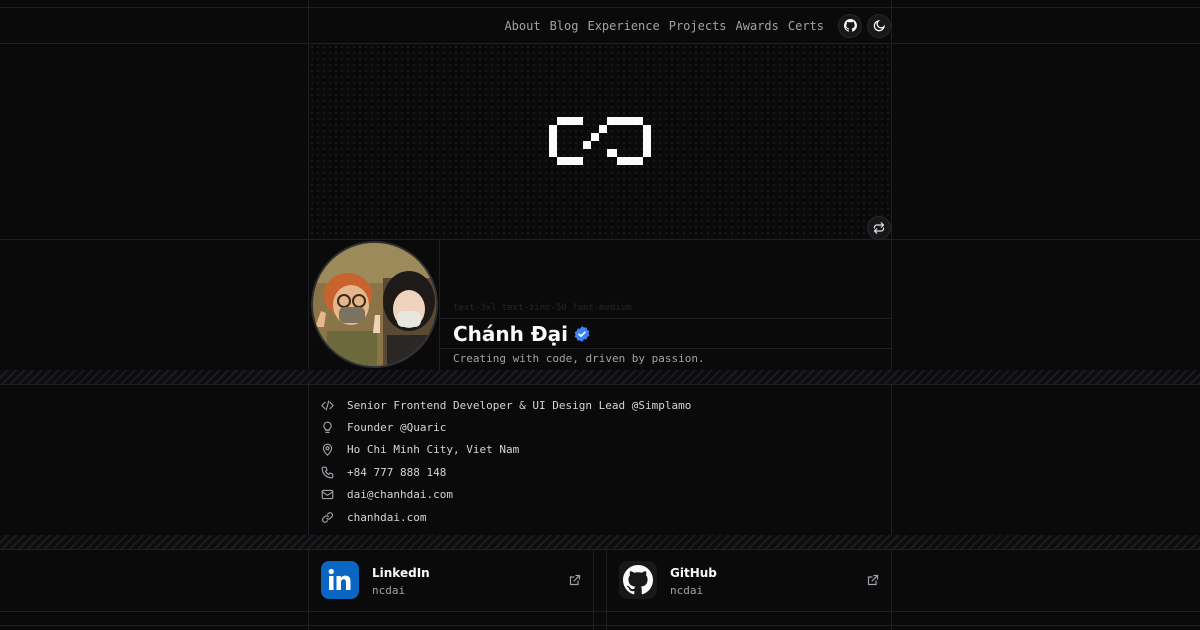 This screenshot has height=630, width=1200. Describe the element at coordinates (397, 472) in the screenshot. I see `info-text: +84 777 888 148` at that location.